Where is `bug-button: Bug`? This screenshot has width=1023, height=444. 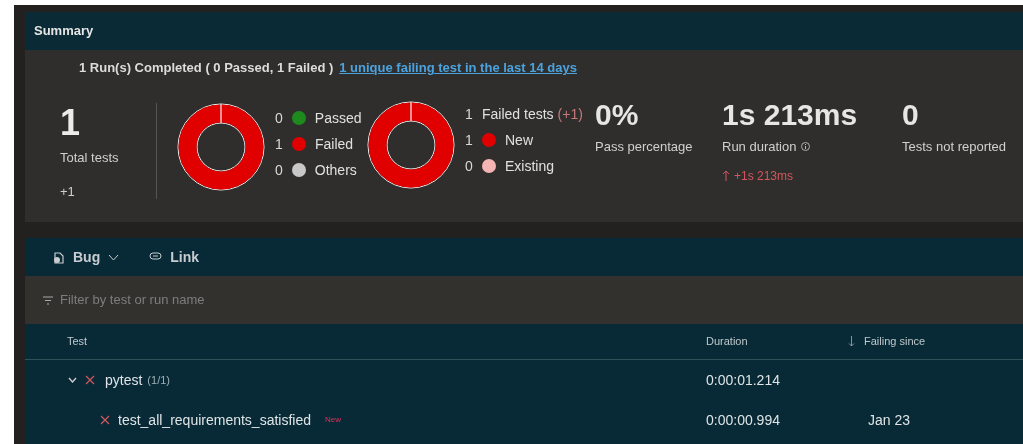 bug-button: Bug is located at coordinates (86, 257).